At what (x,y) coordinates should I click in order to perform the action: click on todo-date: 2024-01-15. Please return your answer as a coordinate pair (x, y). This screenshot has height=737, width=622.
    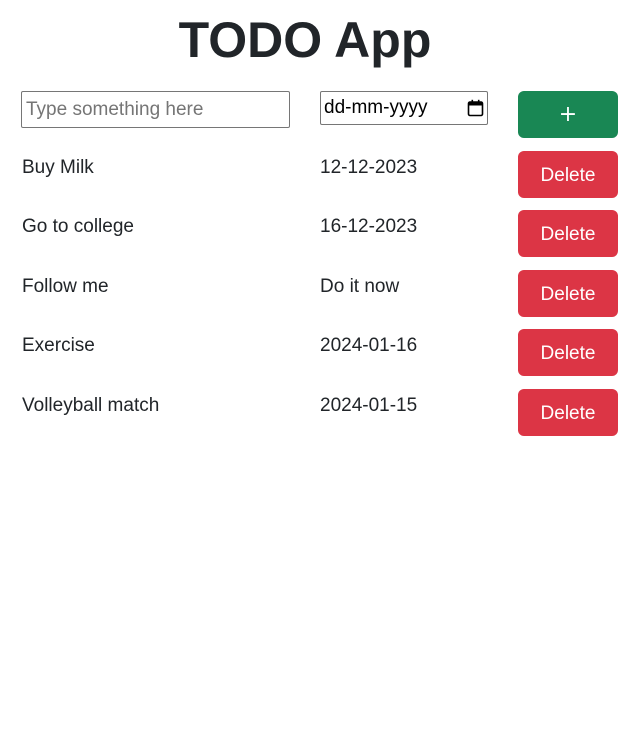
    Looking at the image, I should click on (369, 405).